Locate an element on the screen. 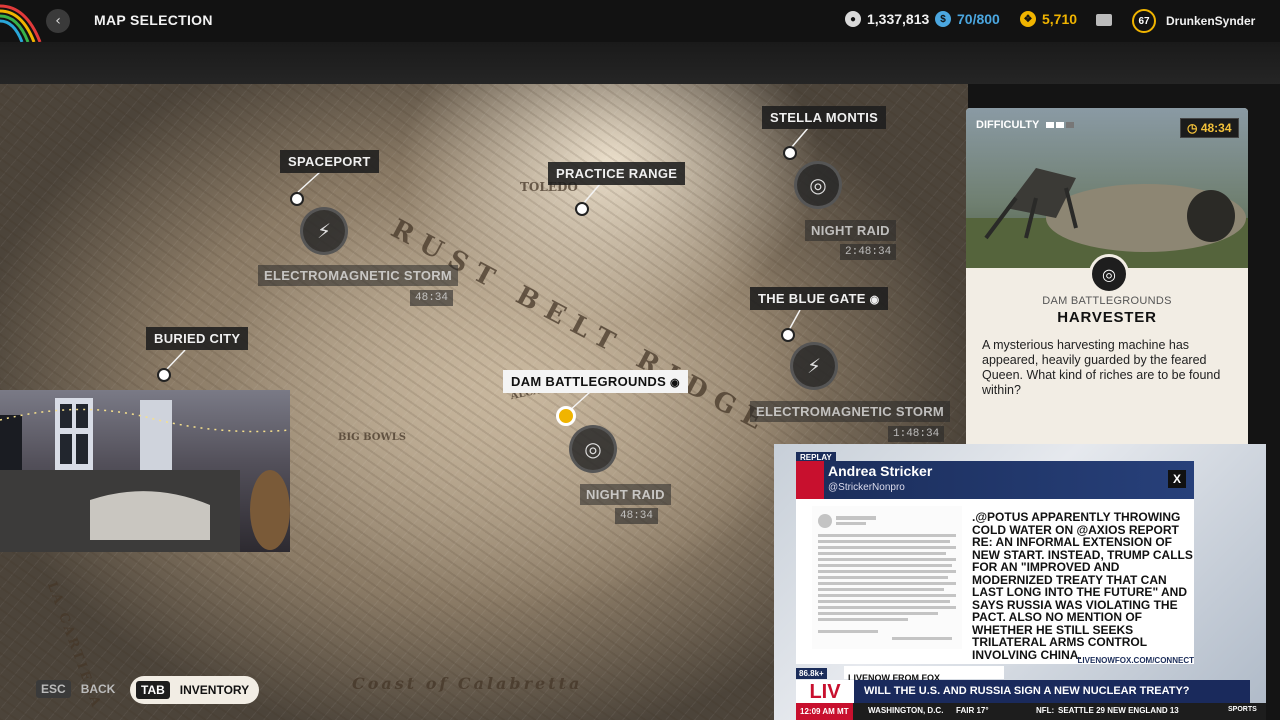  card-map-name: DAM BATTLEGROUNDS is located at coordinates (1107, 301).